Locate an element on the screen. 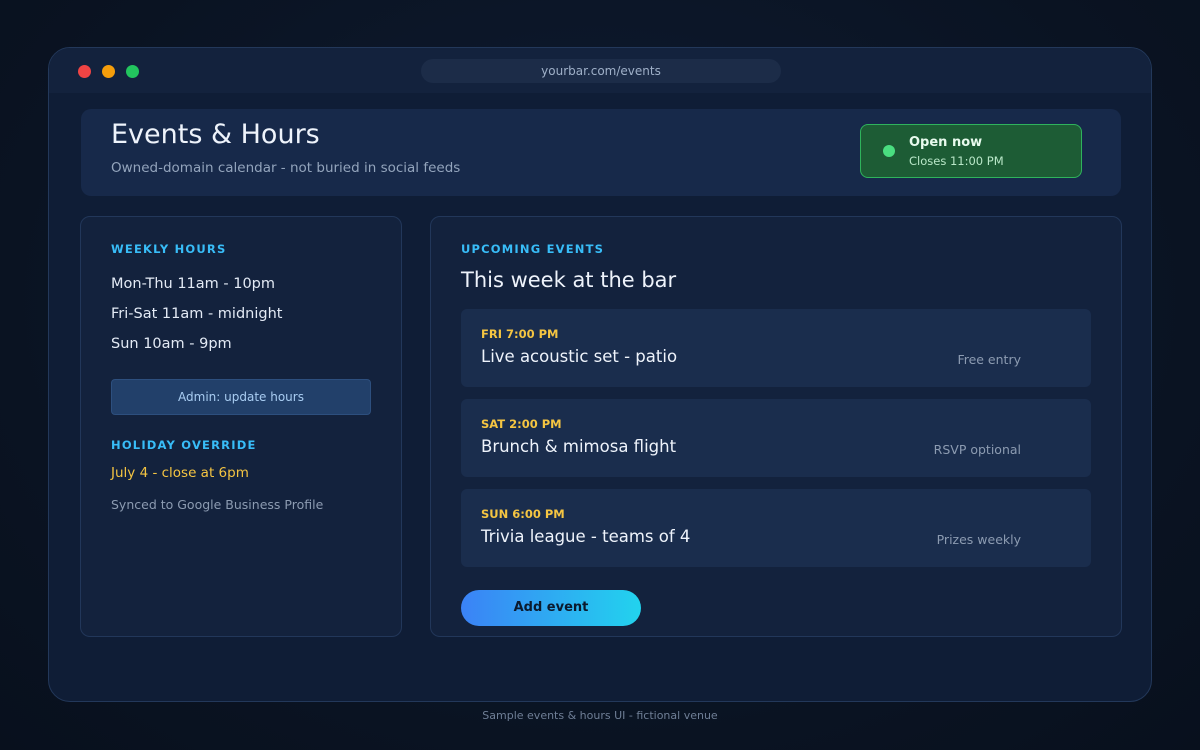 The image size is (1200, 750). events-heading: This week at the bar is located at coordinates (569, 280).